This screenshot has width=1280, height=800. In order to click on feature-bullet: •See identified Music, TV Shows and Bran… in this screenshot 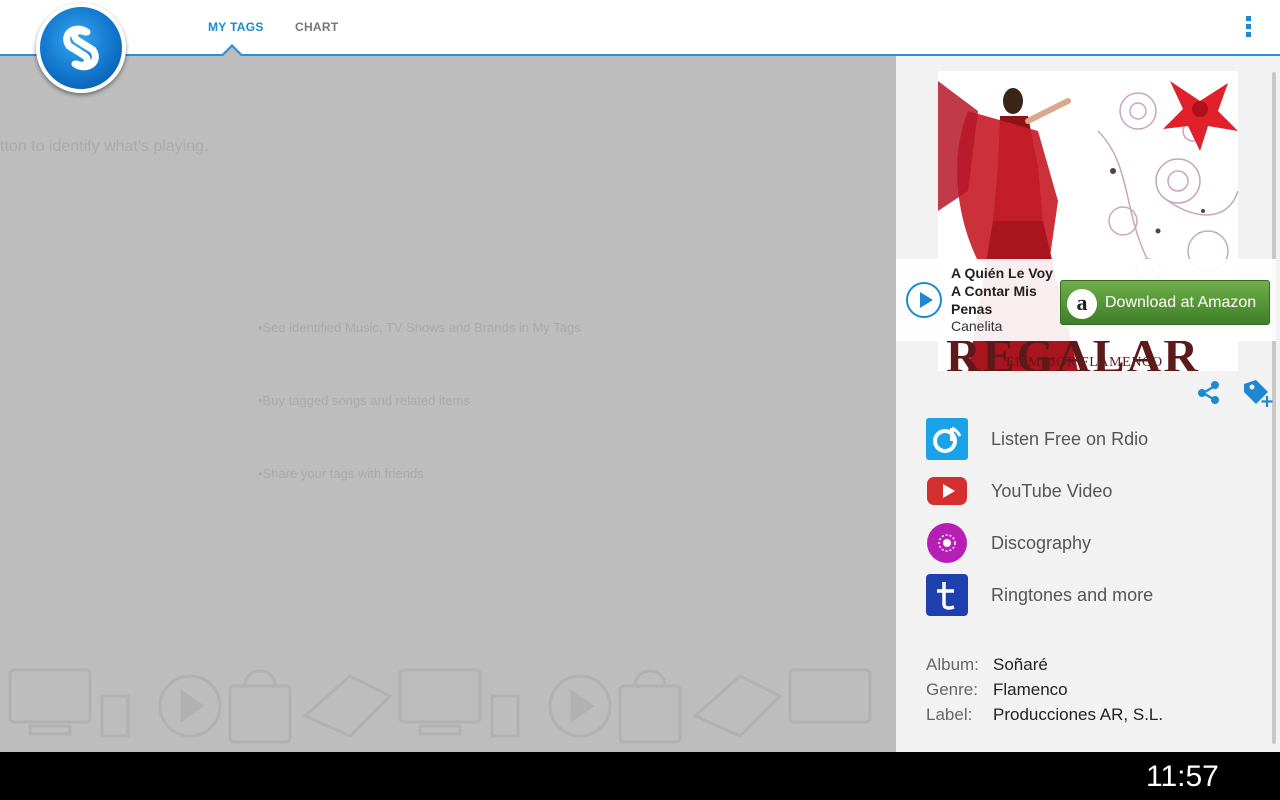, I will do `click(419, 327)`.